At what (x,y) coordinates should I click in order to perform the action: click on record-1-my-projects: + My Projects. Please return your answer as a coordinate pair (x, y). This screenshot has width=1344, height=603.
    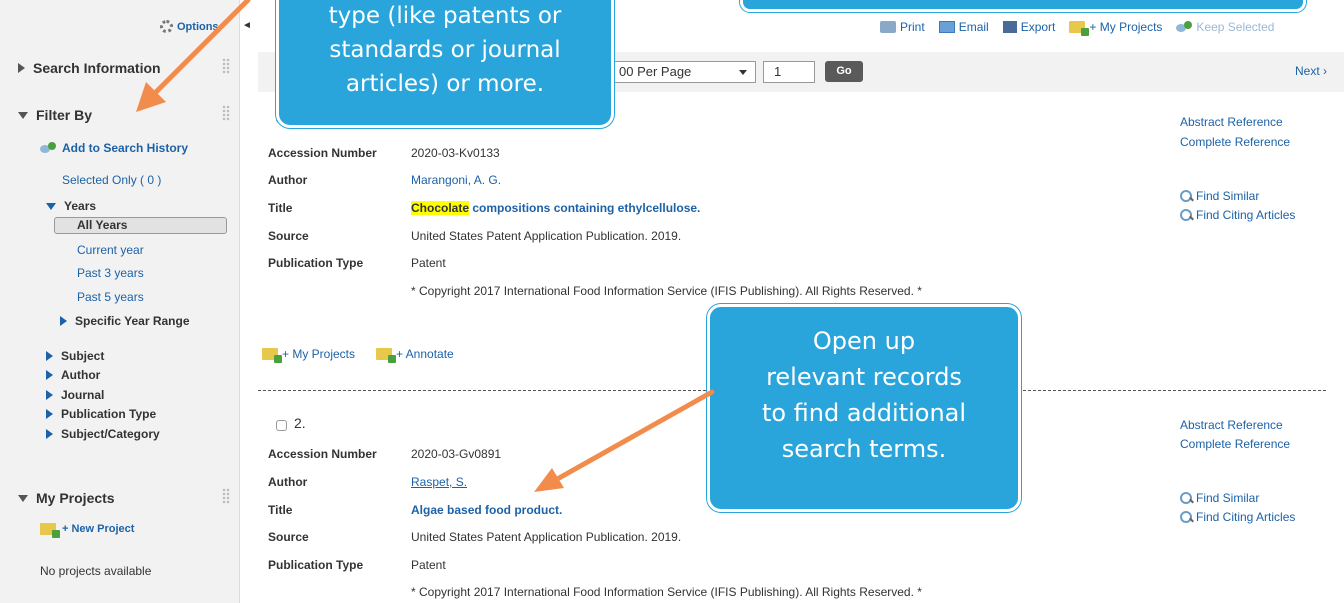
    Looking at the image, I should click on (309, 355).